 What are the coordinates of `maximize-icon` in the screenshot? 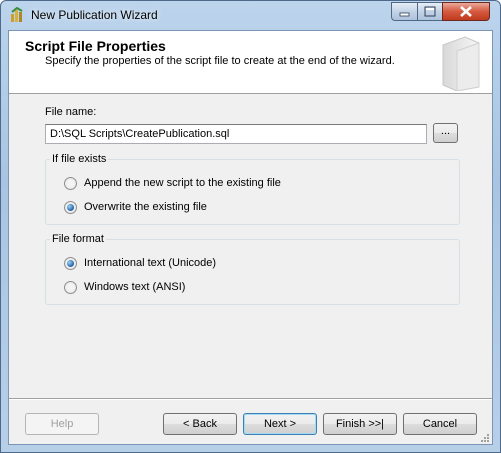 It's located at (430, 11).